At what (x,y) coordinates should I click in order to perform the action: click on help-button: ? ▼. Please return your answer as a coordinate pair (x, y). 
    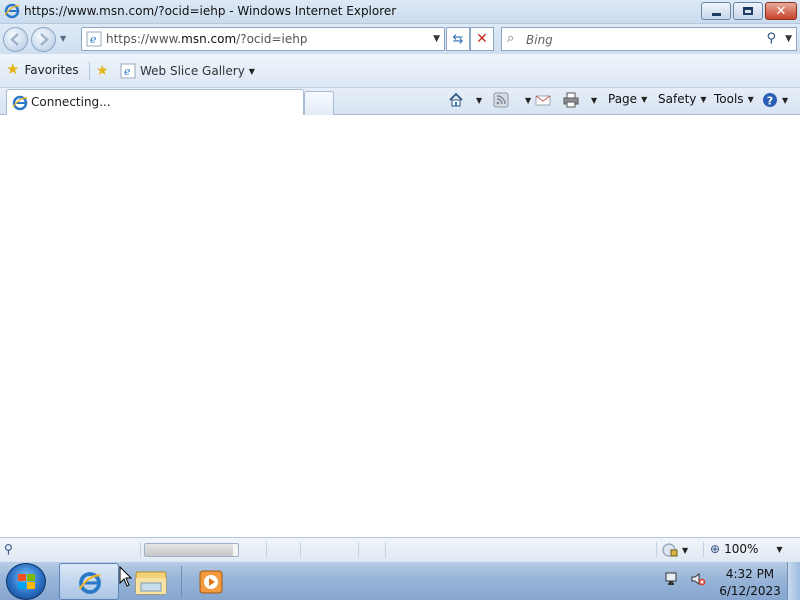
    Looking at the image, I should click on (775, 100).